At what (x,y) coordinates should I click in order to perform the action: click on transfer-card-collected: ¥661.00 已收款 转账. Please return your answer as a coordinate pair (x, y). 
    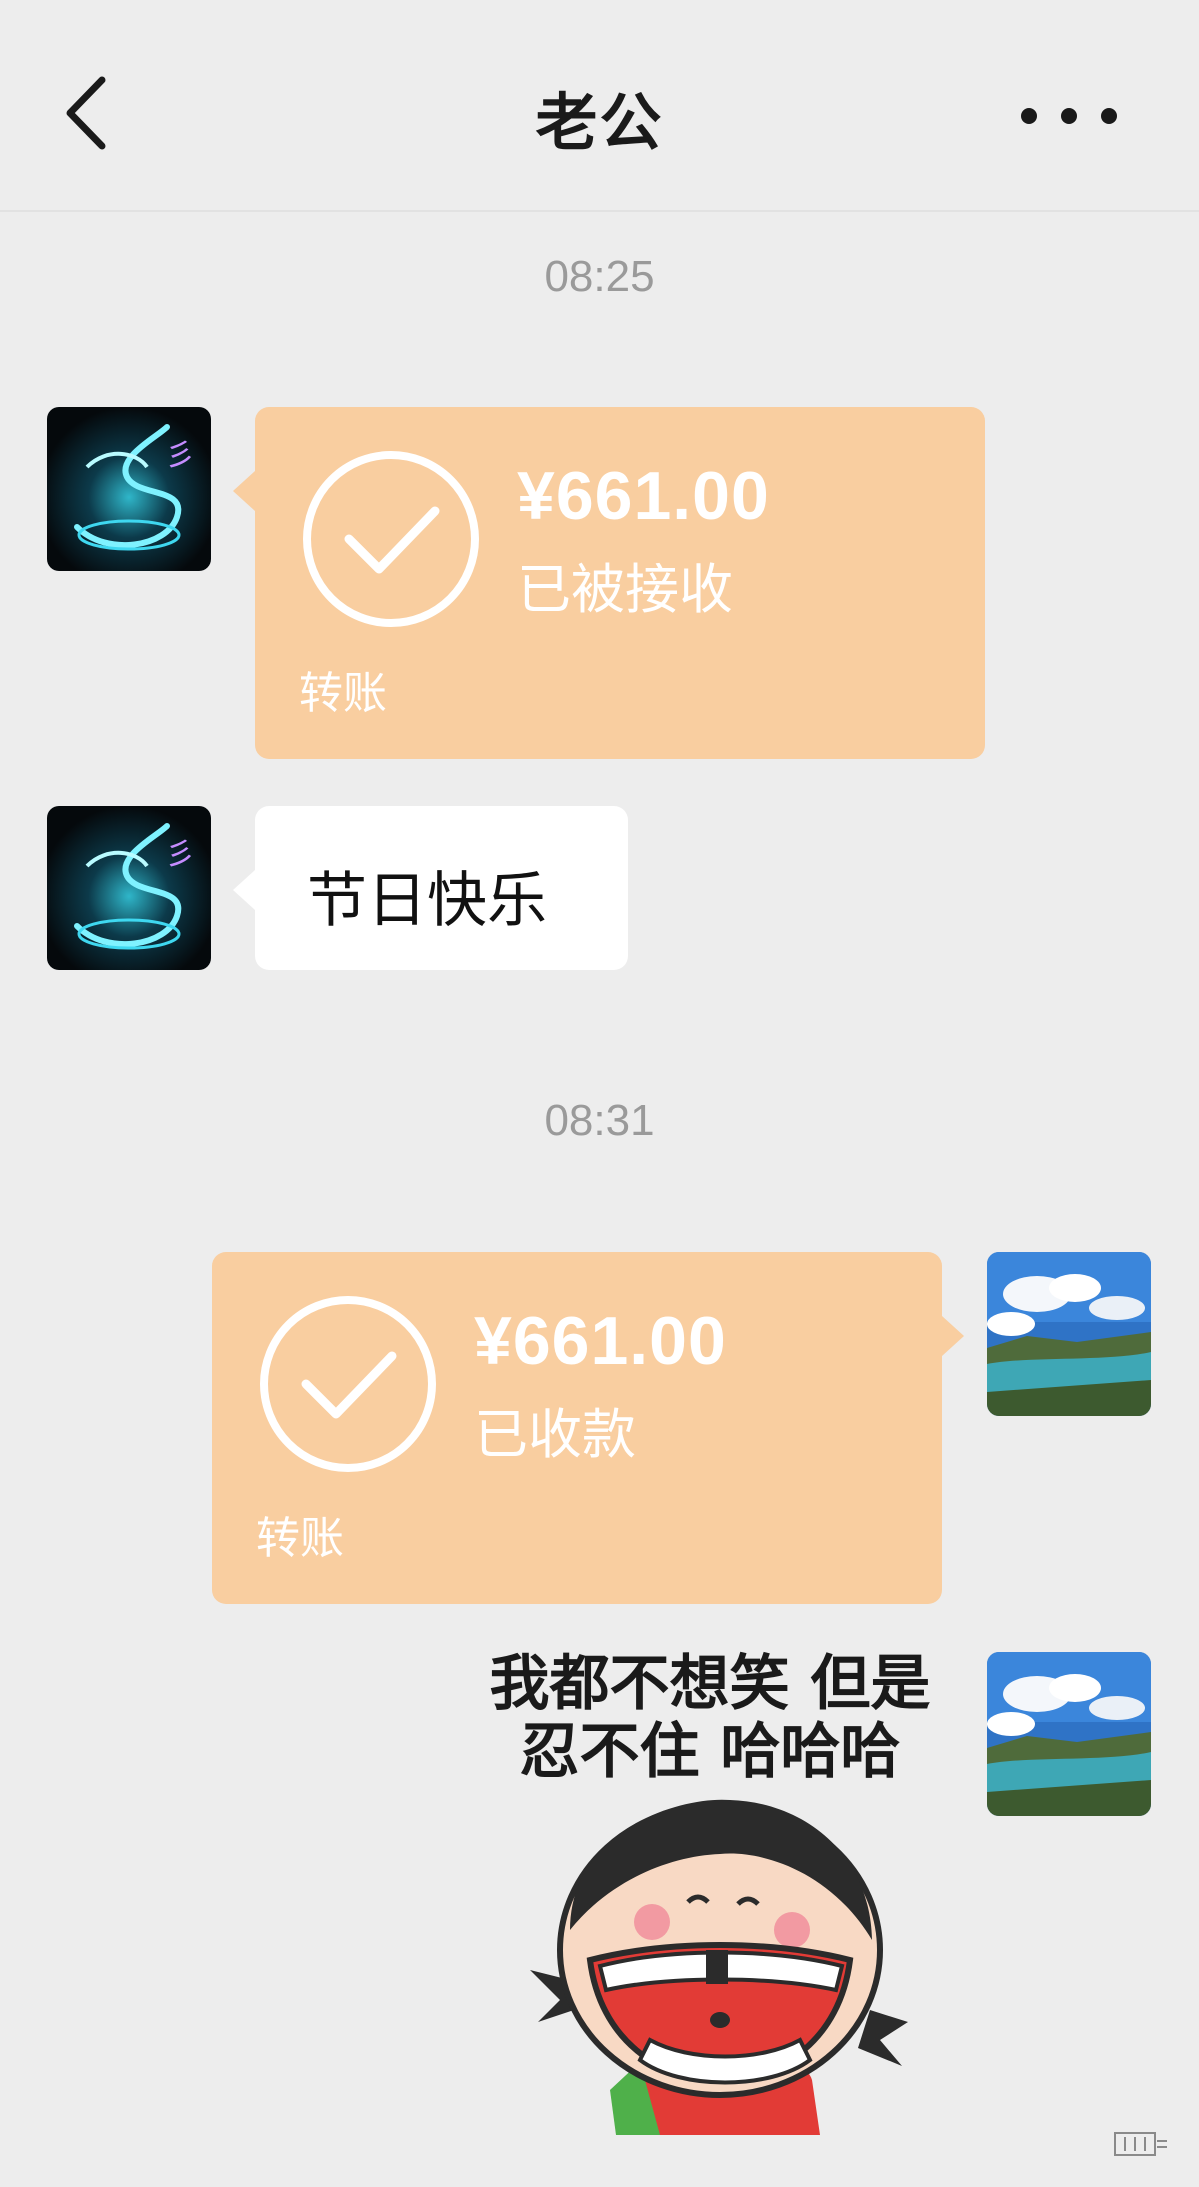
    Looking at the image, I should click on (588, 1428).